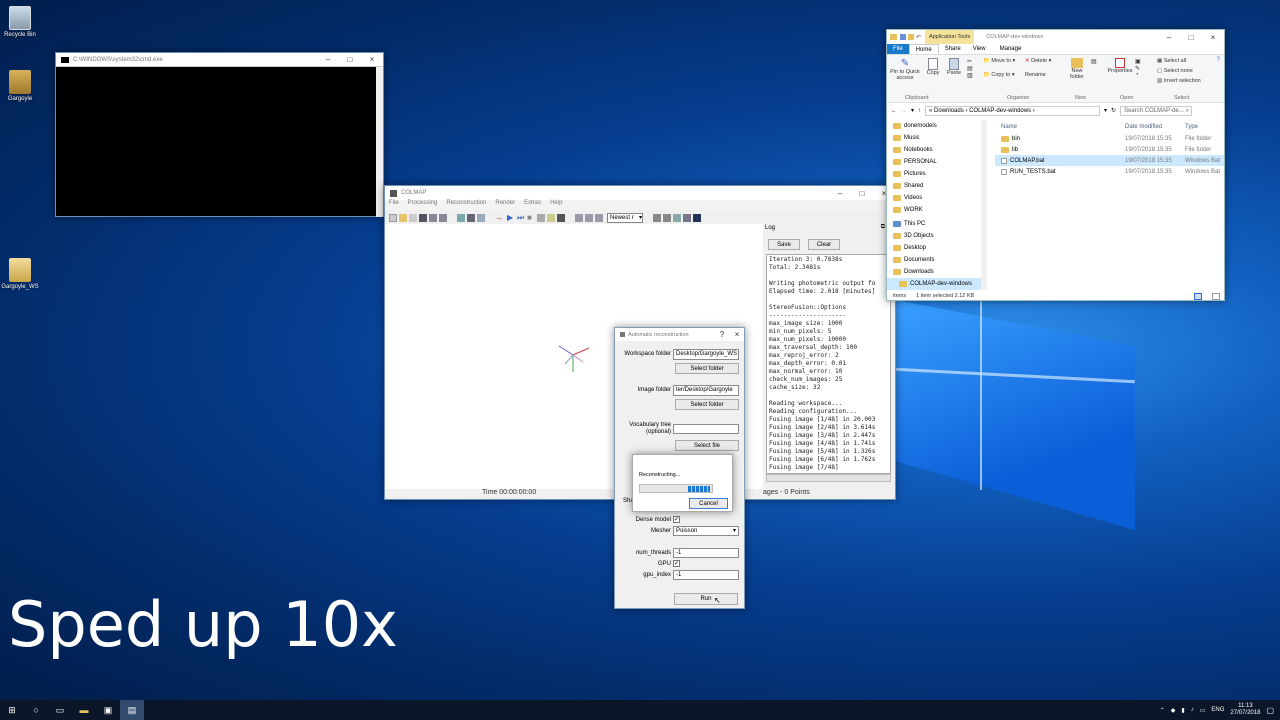  Describe the element at coordinates (500, 217) in the screenshot. I see `reconstruct-icon: →` at that location.